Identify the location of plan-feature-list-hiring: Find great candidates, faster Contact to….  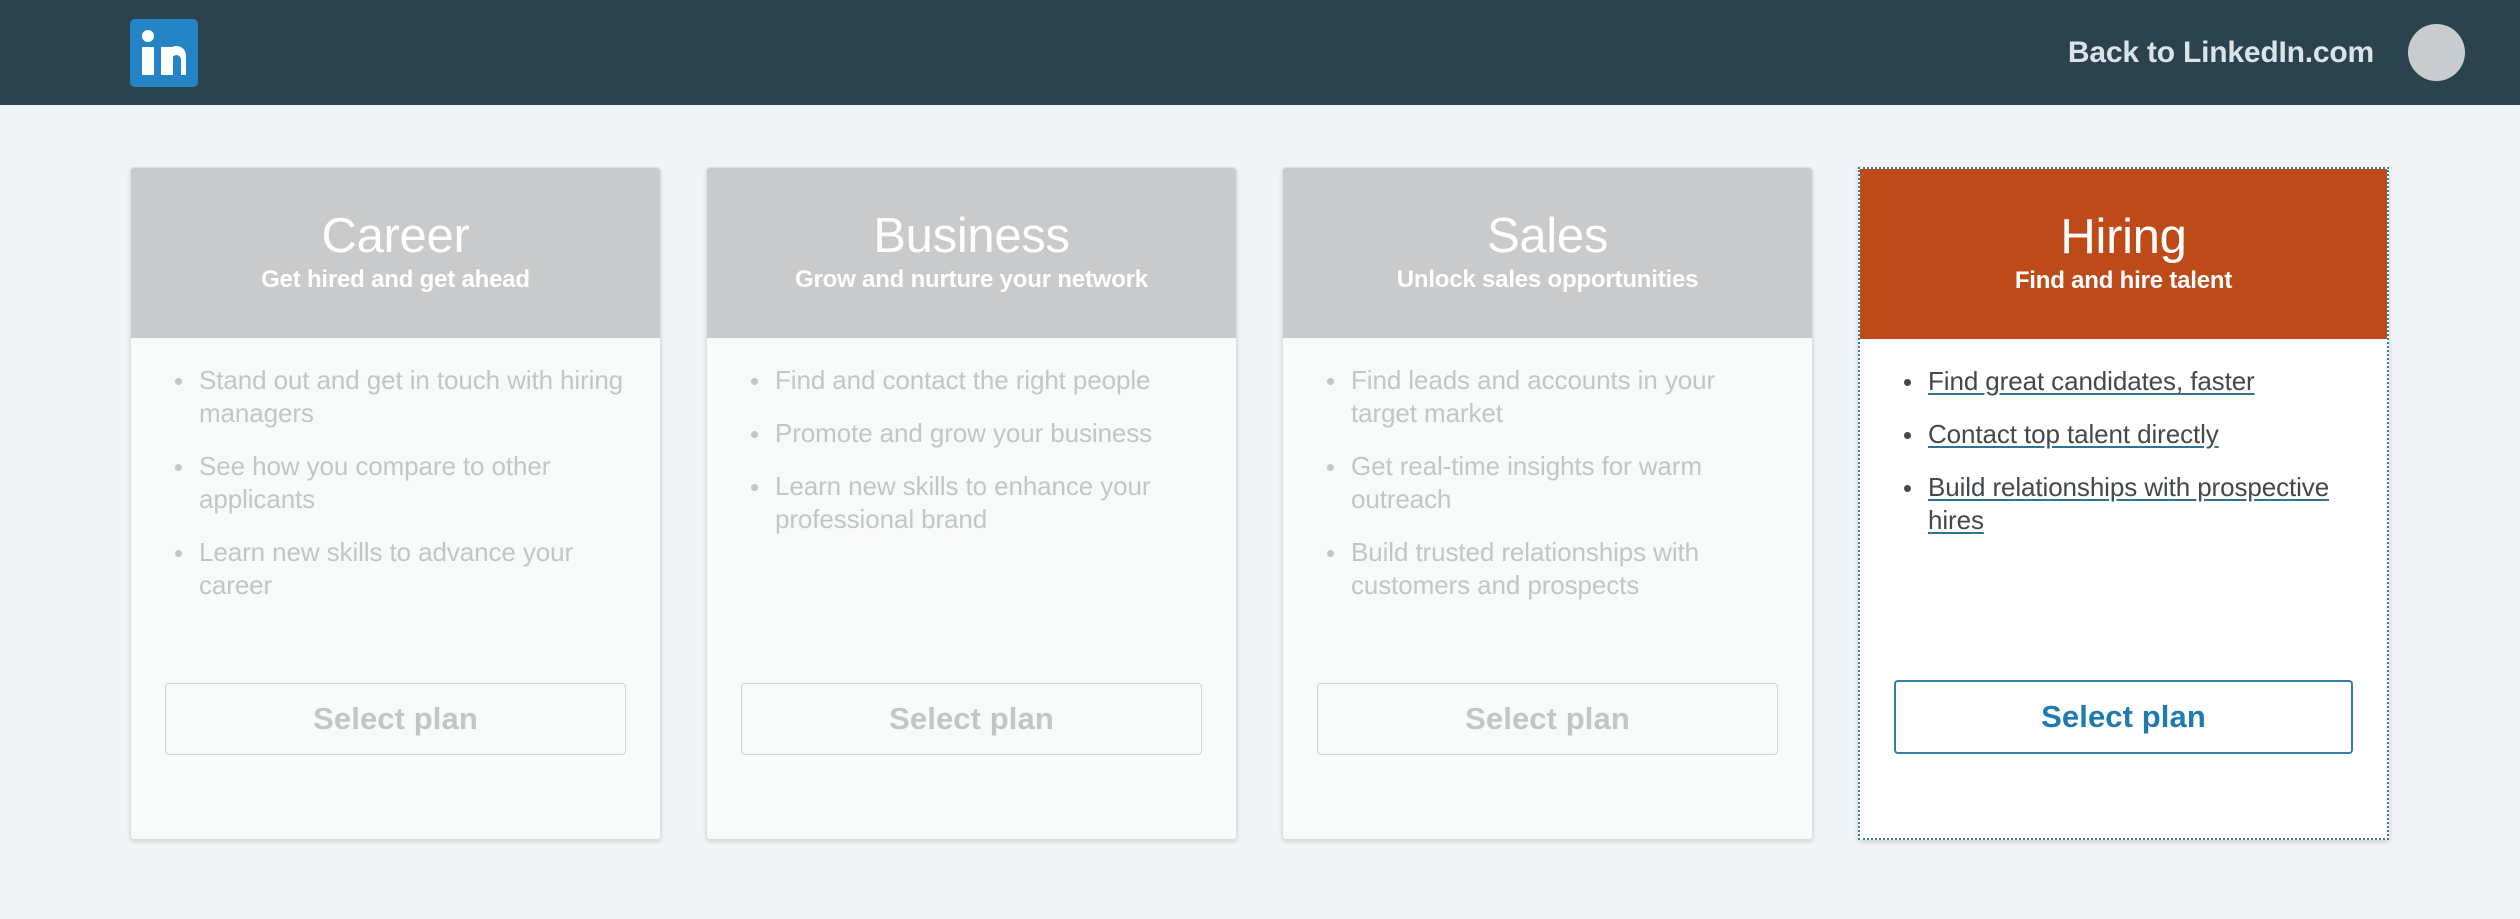
(2123, 451).